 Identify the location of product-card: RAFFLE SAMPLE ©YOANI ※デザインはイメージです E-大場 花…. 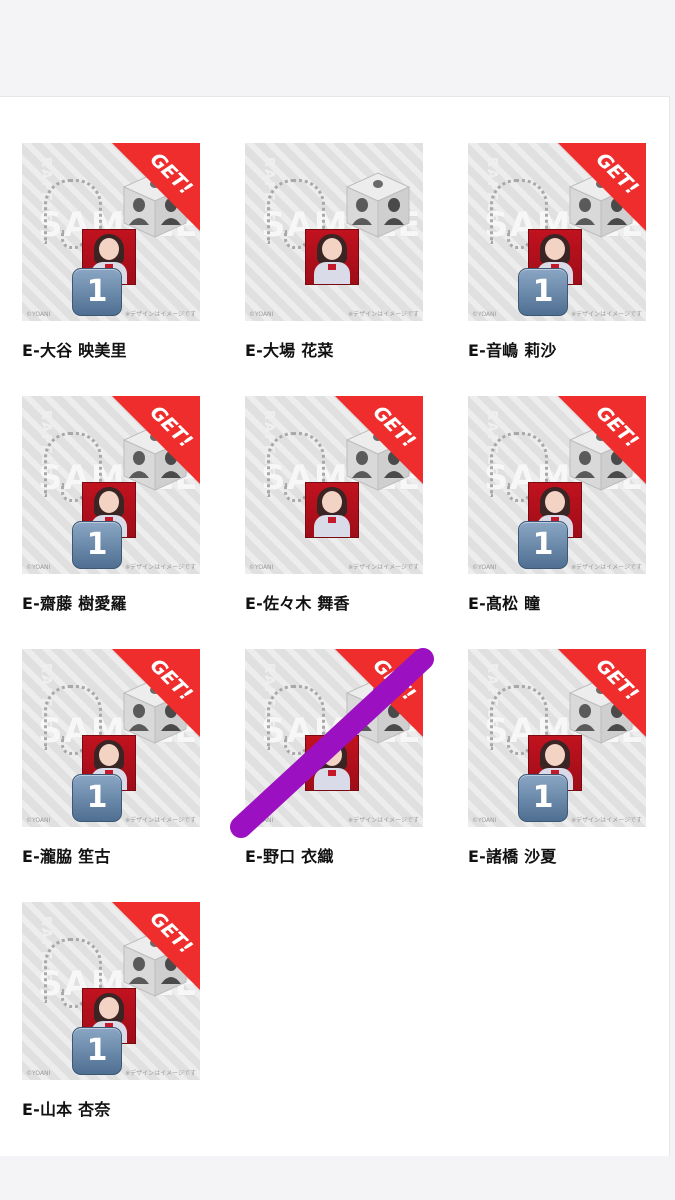
(334, 252).